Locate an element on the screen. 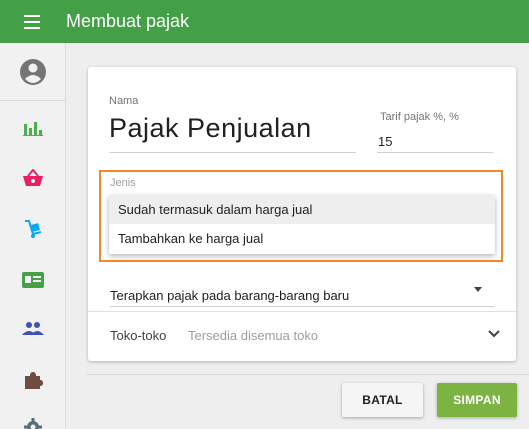 This screenshot has height=429, width=529. bar-chart-icon is located at coordinates (33, 129).